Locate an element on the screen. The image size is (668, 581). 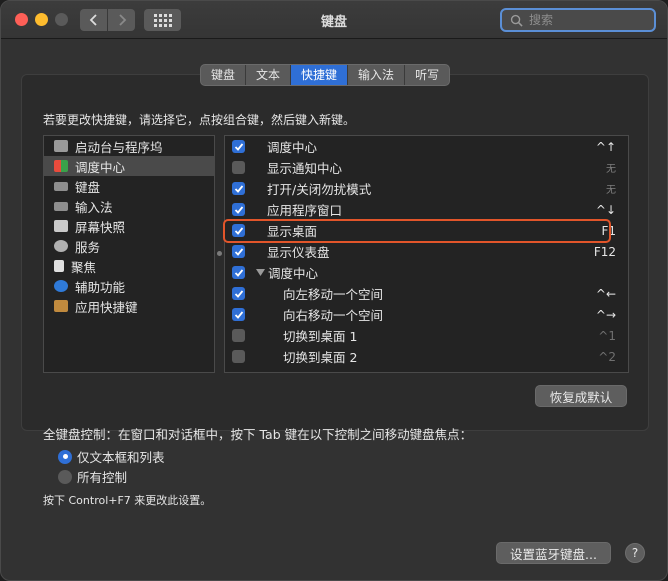
input-method-icon is located at coordinates (61, 206).